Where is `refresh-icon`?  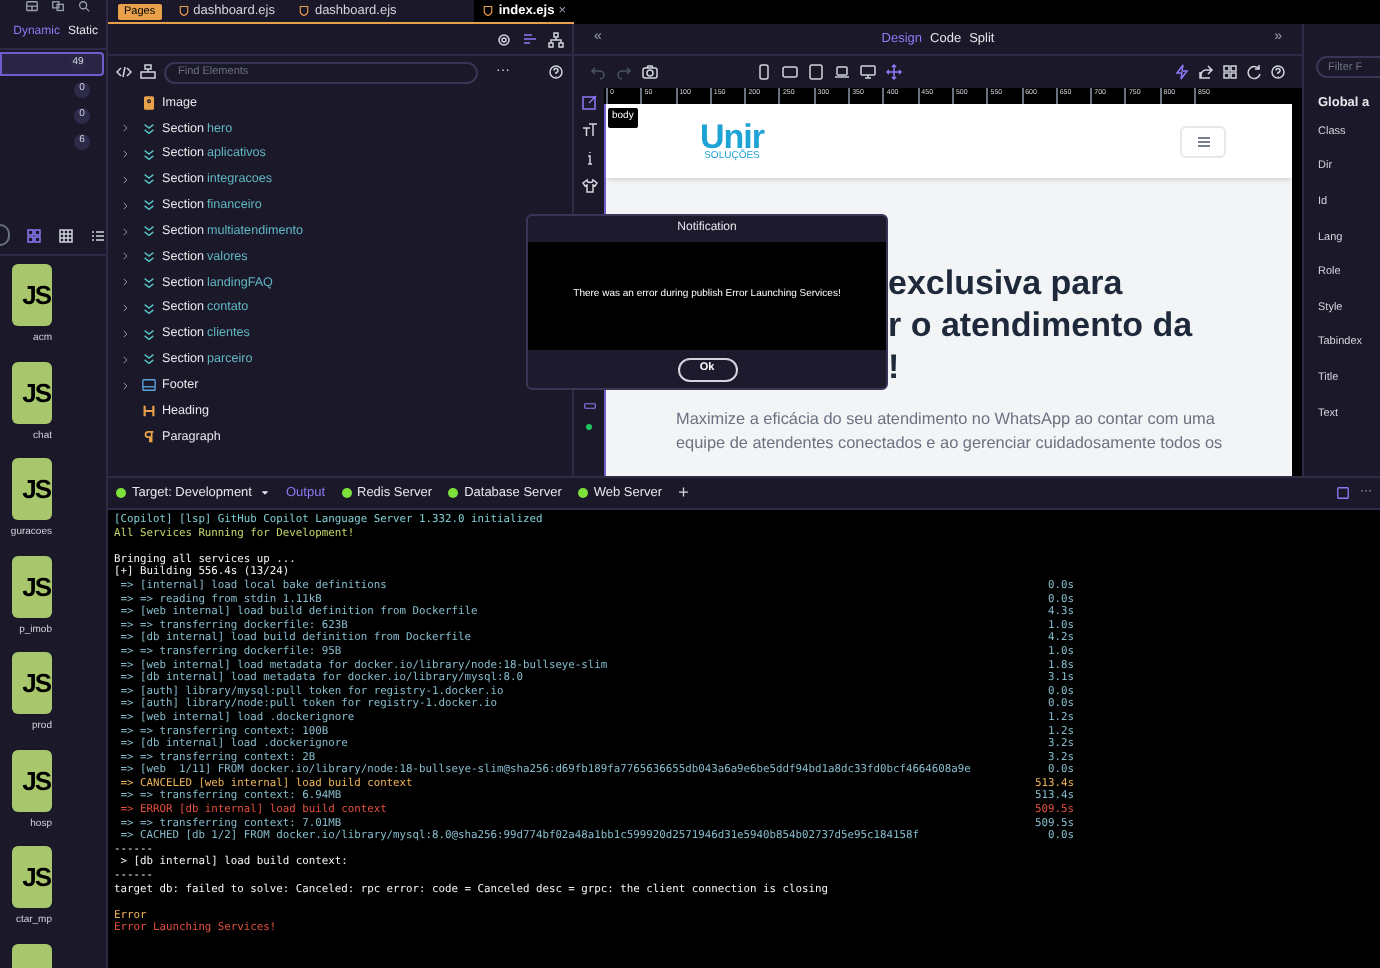 refresh-icon is located at coordinates (1254, 72).